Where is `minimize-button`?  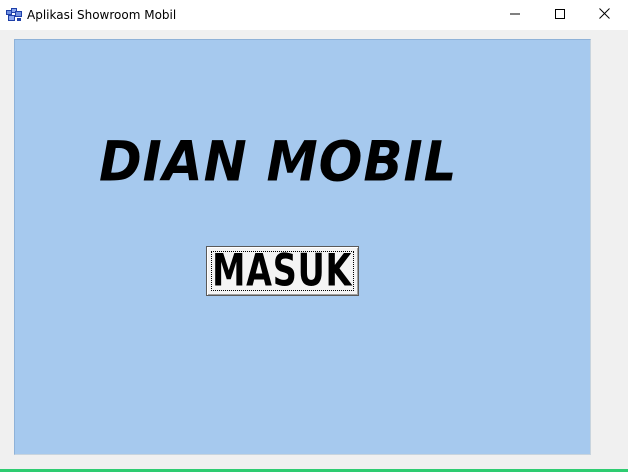 minimize-button is located at coordinates (514, 15).